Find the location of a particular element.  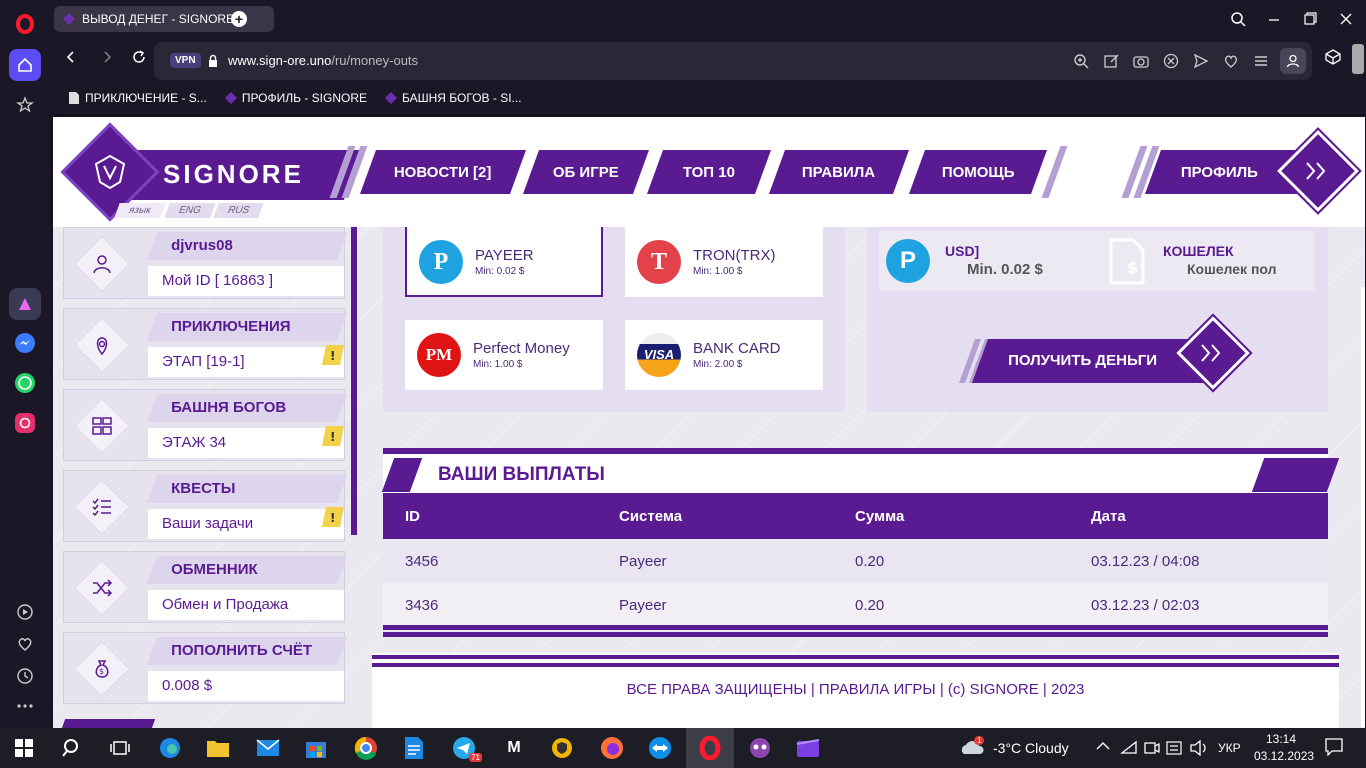

weather-text: -3°C Cloudy is located at coordinates (1031, 748).